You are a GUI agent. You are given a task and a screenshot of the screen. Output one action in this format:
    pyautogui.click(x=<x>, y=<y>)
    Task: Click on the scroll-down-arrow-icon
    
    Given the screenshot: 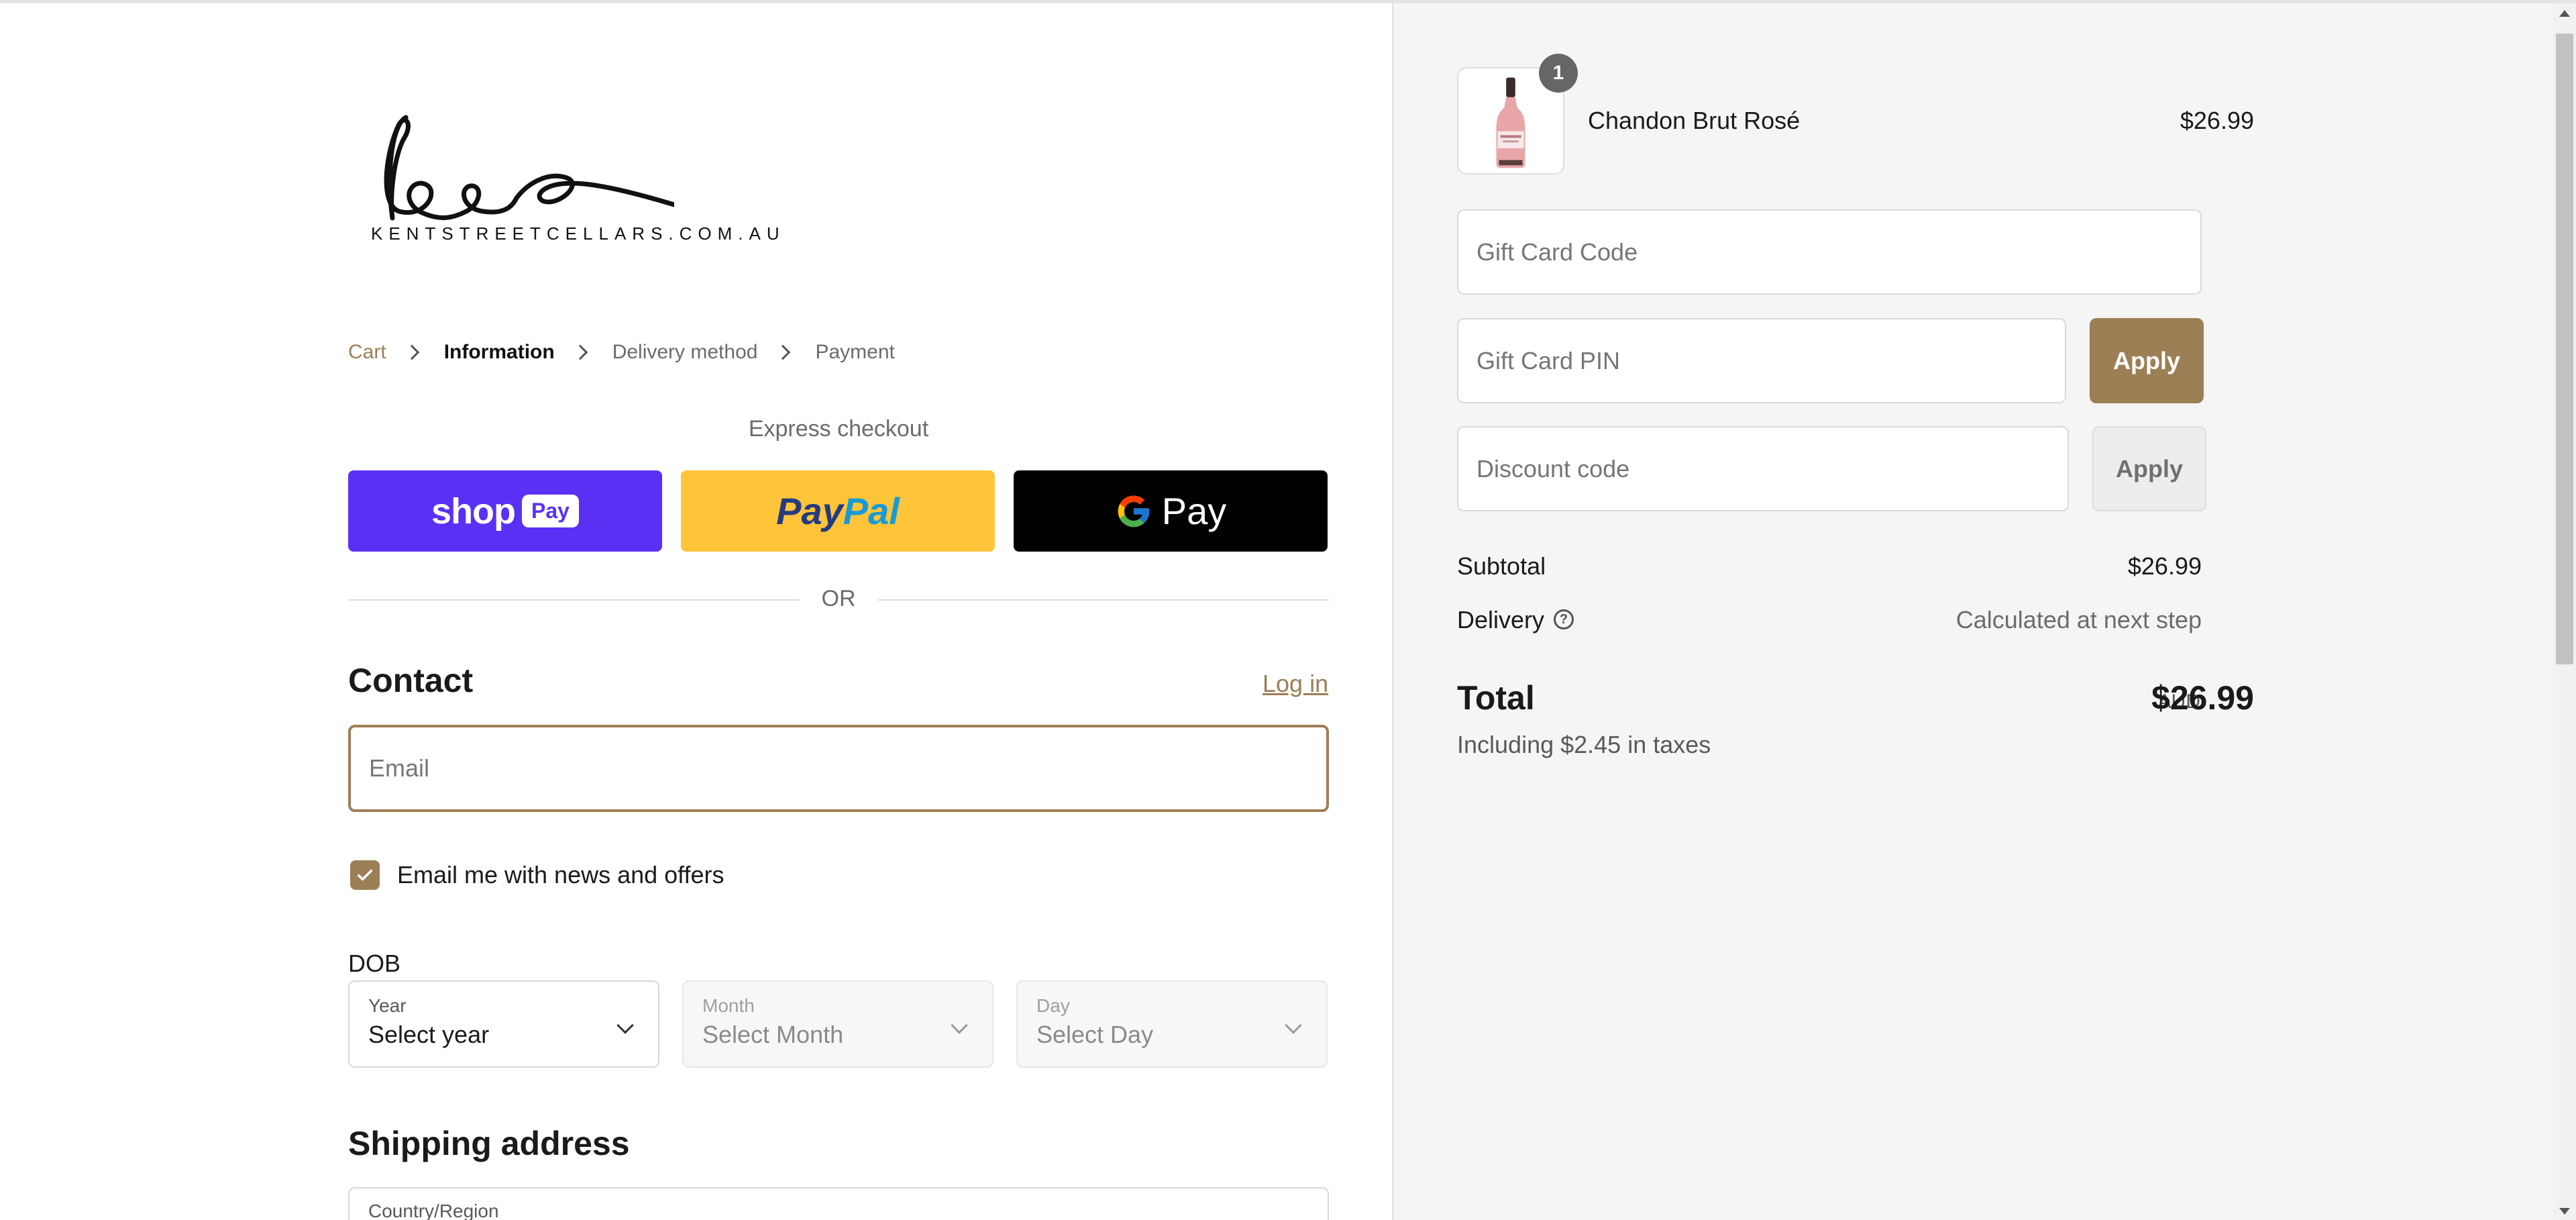 What is the action you would take?
    pyautogui.click(x=2564, y=1211)
    